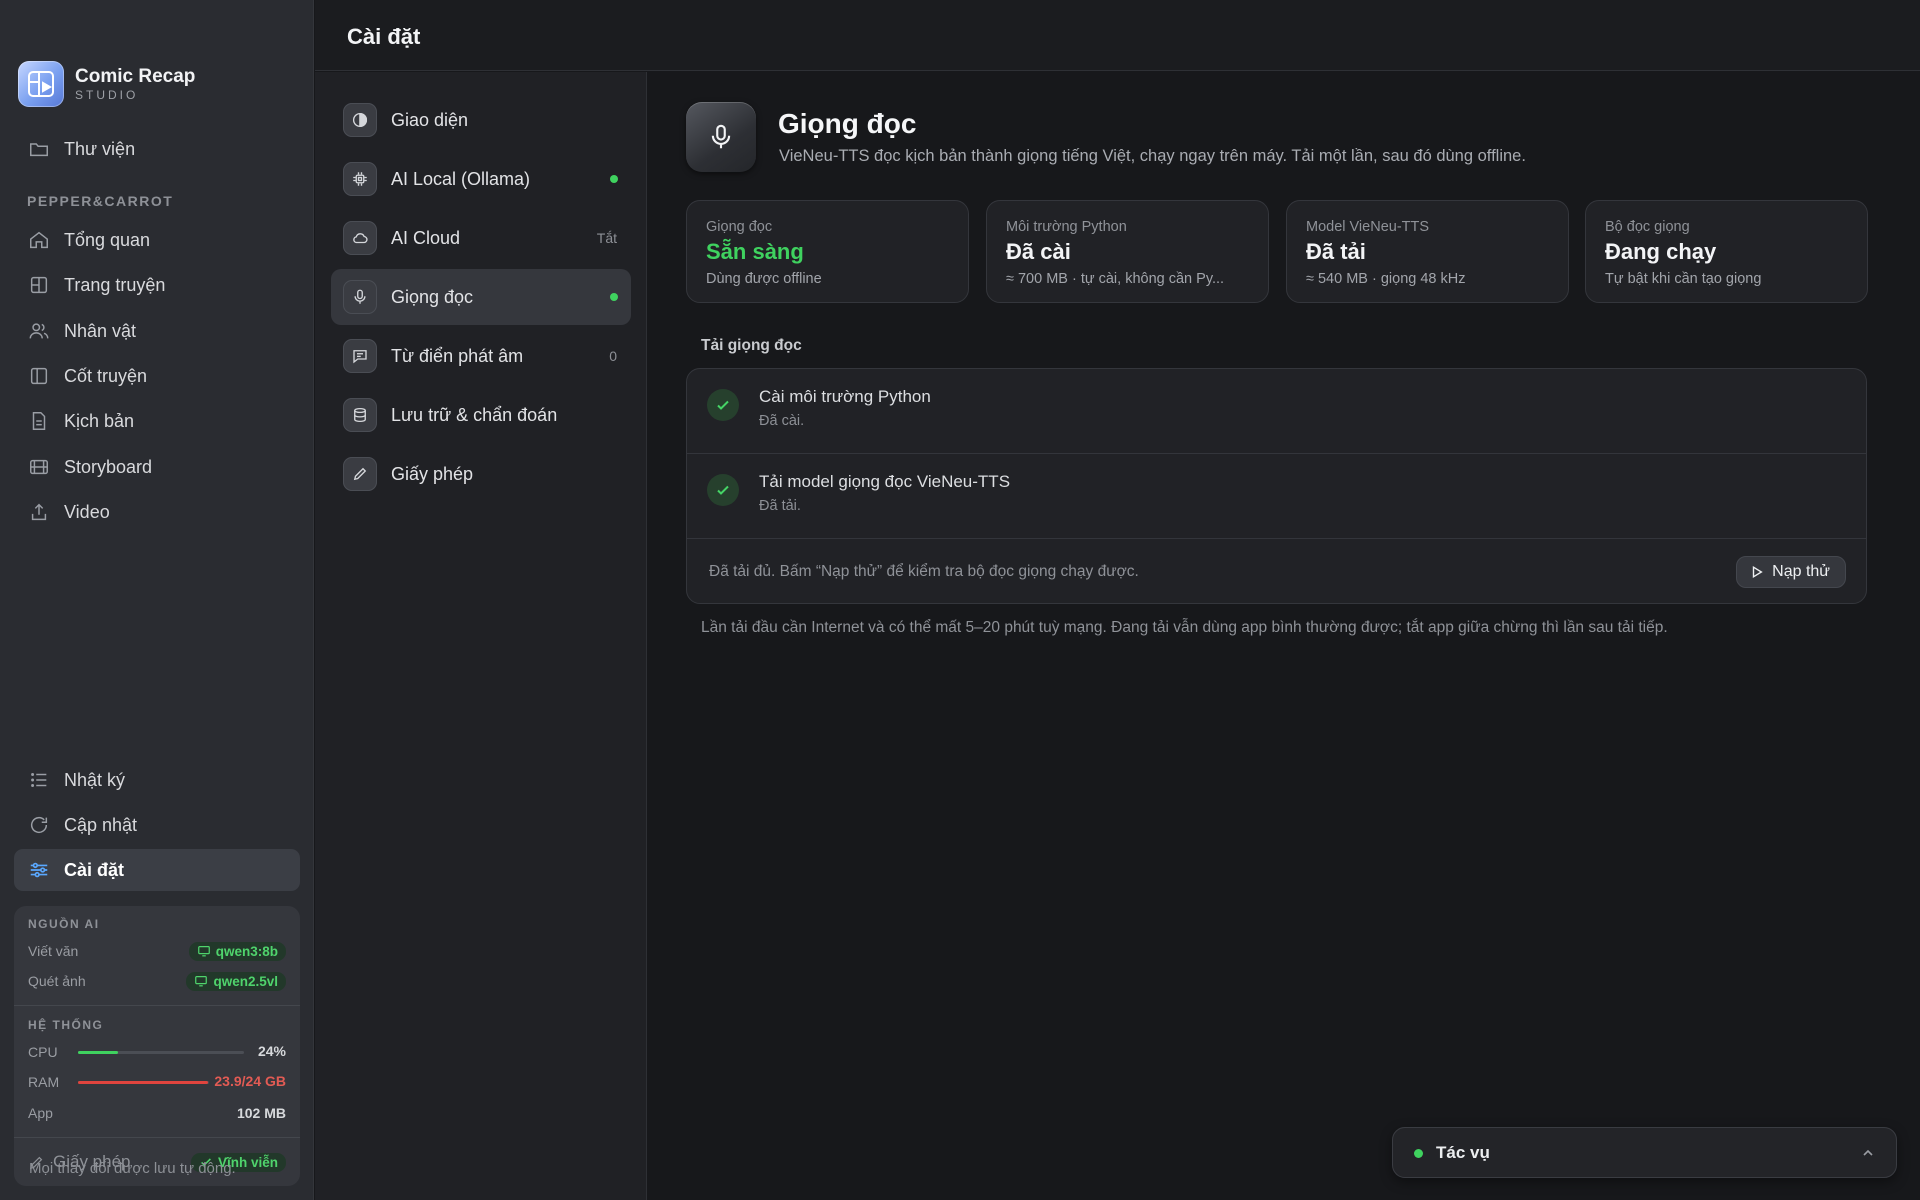 The height and width of the screenshot is (1200, 1920). Describe the element at coordinates (39, 512) in the screenshot. I see `upload-icon` at that location.